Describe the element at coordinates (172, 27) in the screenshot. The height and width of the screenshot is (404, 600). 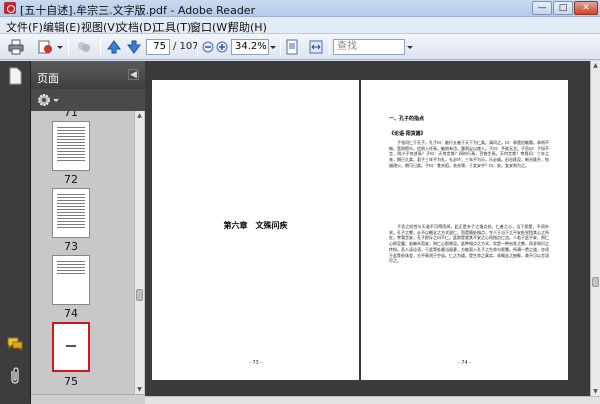
I see `menu-tools: 工具(T)` at that location.